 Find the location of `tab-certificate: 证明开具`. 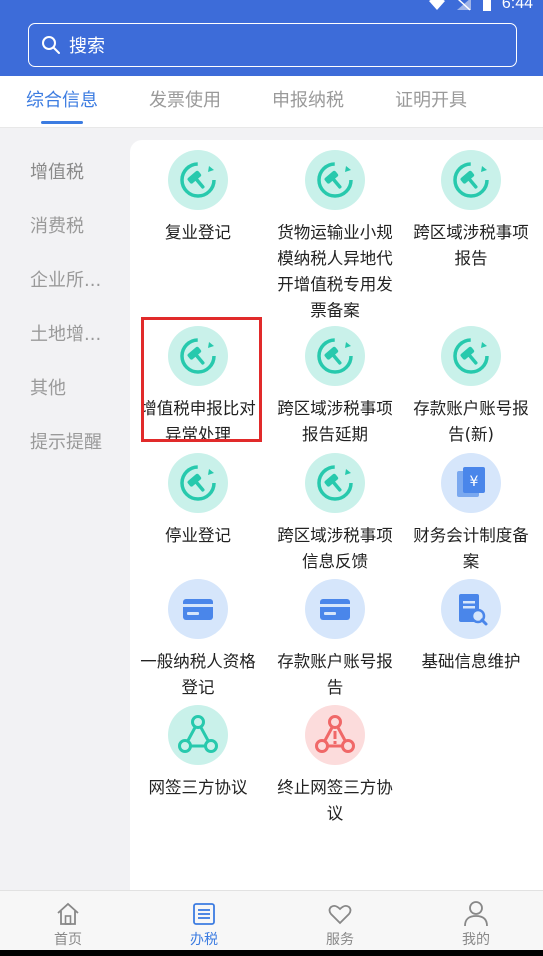

tab-certificate: 证明开具 is located at coordinates (431, 99).